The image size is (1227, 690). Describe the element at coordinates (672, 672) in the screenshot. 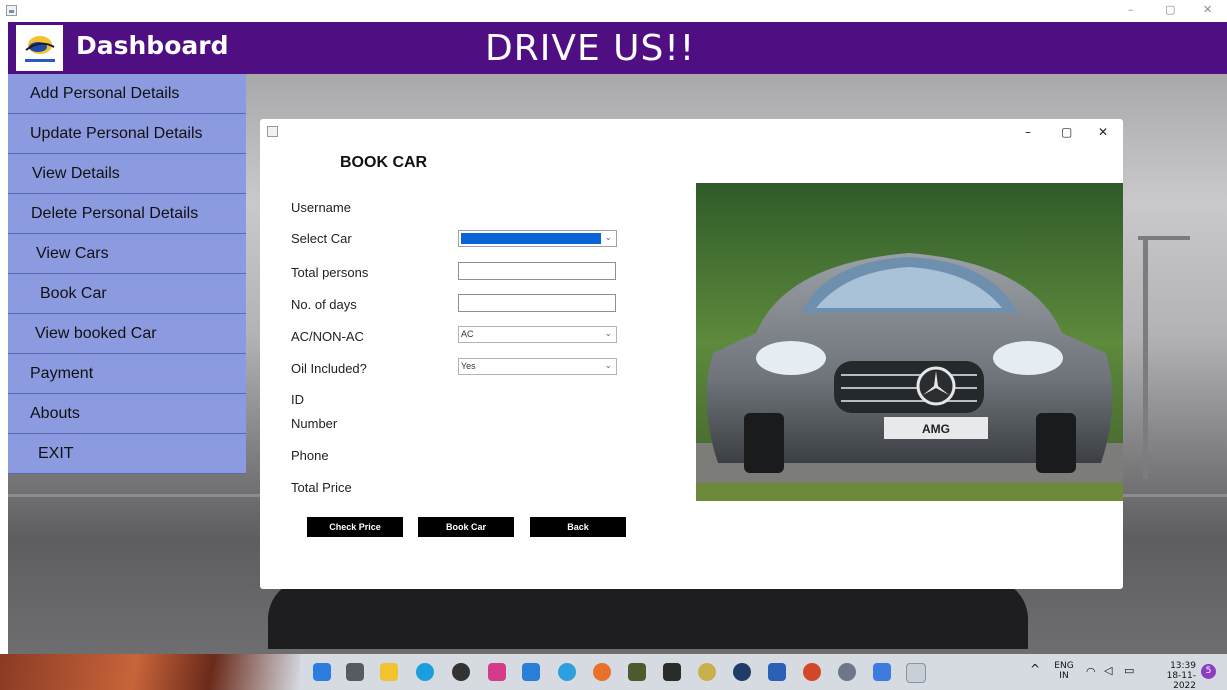

I see `epic-games-icon` at that location.